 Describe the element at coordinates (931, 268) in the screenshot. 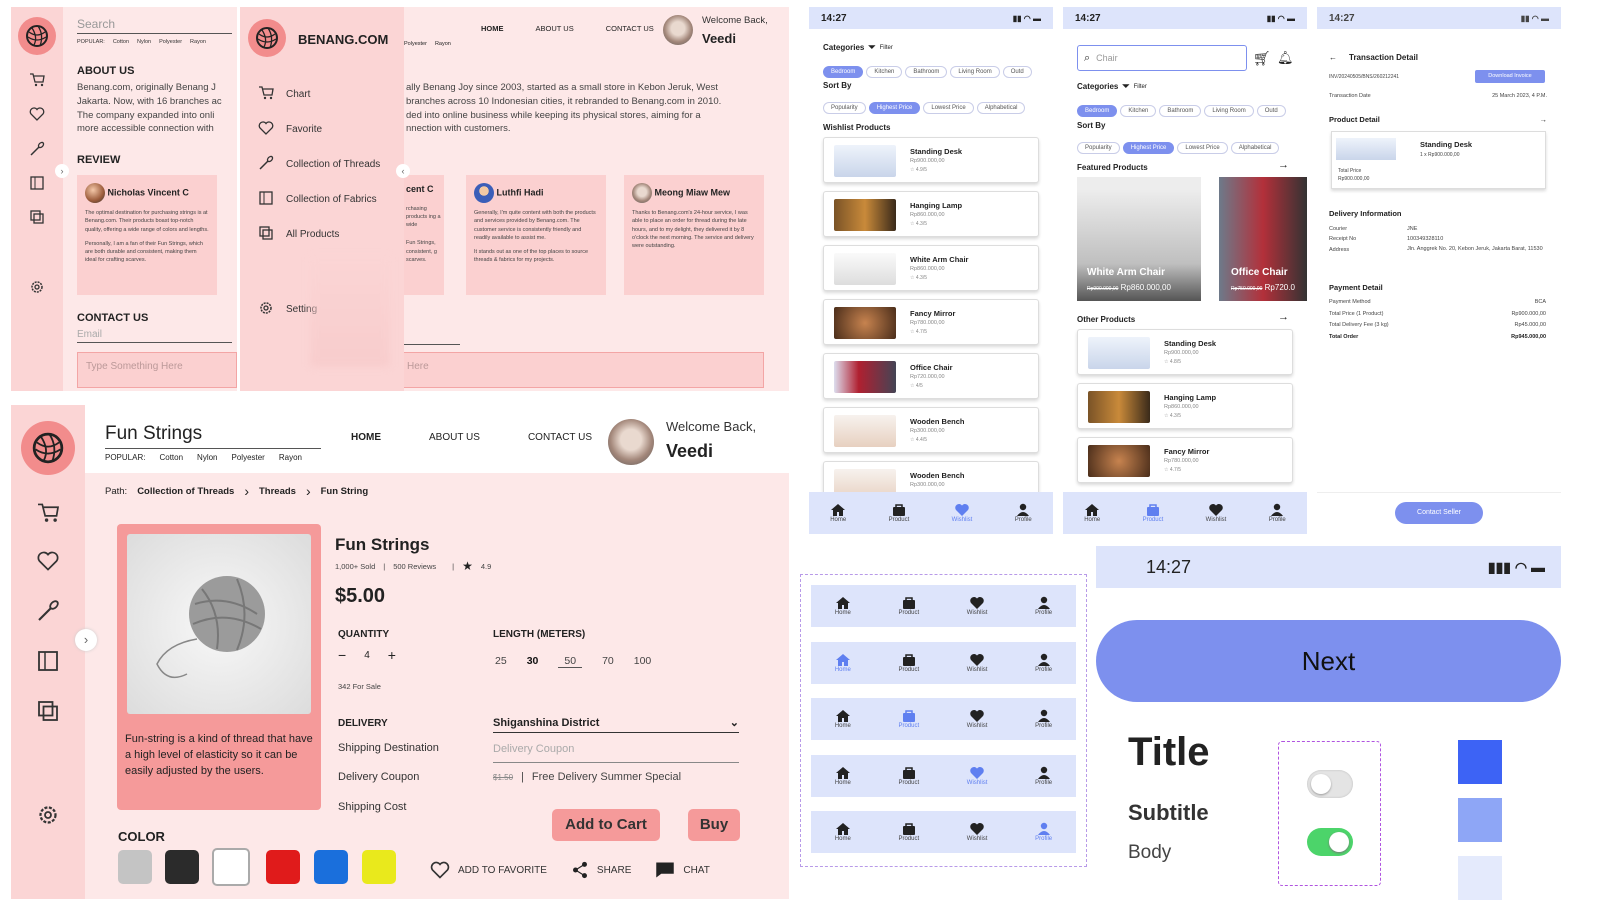

I see `product-row: White Arm Chair Rp860.000,00 ☆ 4.3/5` at that location.